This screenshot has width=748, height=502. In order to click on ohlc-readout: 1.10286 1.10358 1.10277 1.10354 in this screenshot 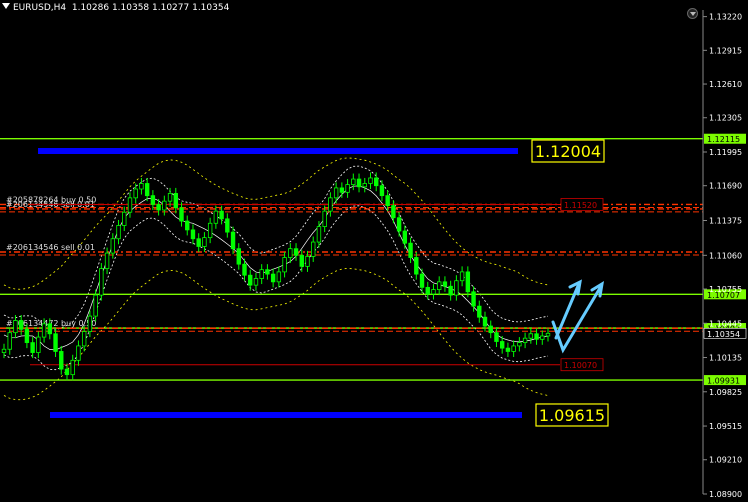, I will do `click(150, 8)`.